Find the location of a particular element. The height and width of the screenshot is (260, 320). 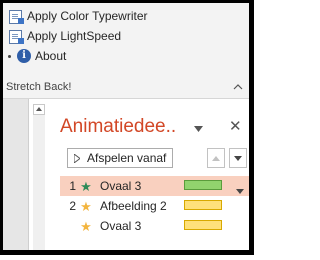

apply-lightspeed-button: Apply LightSpeed is located at coordinates (65, 36).